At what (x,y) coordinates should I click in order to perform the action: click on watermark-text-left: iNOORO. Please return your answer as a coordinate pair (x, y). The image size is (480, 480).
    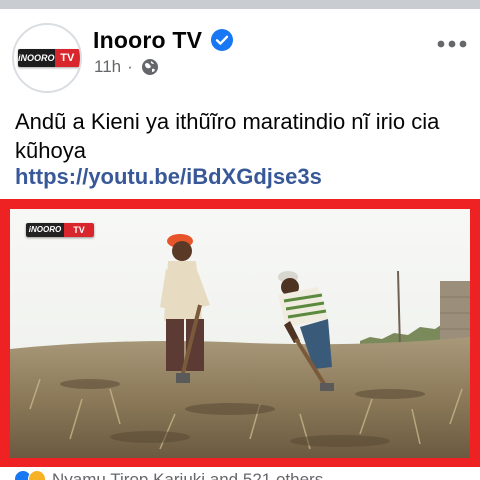
    Looking at the image, I should click on (45, 230).